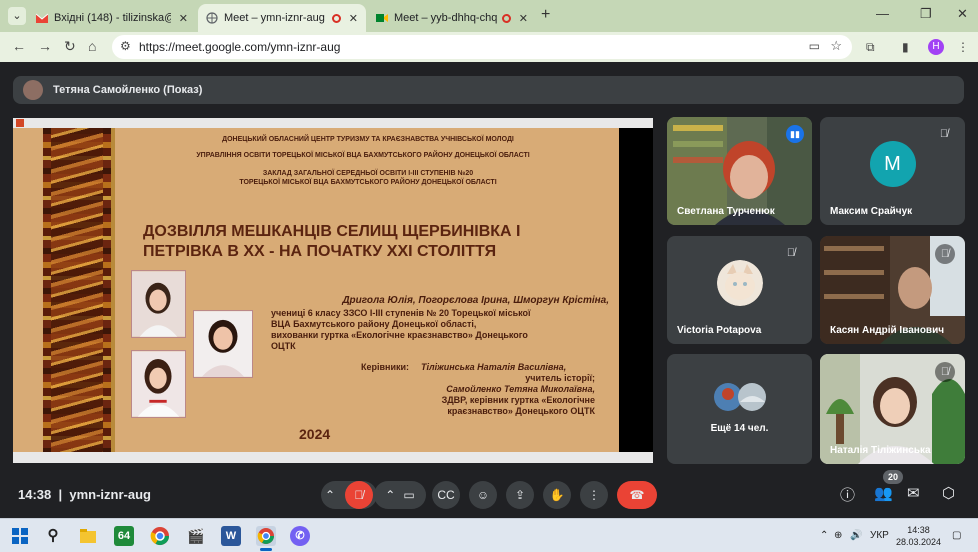 This screenshot has height=552, width=978. I want to click on participant-tile: M 🎙̸ Максим Срайчук, so click(892, 171).